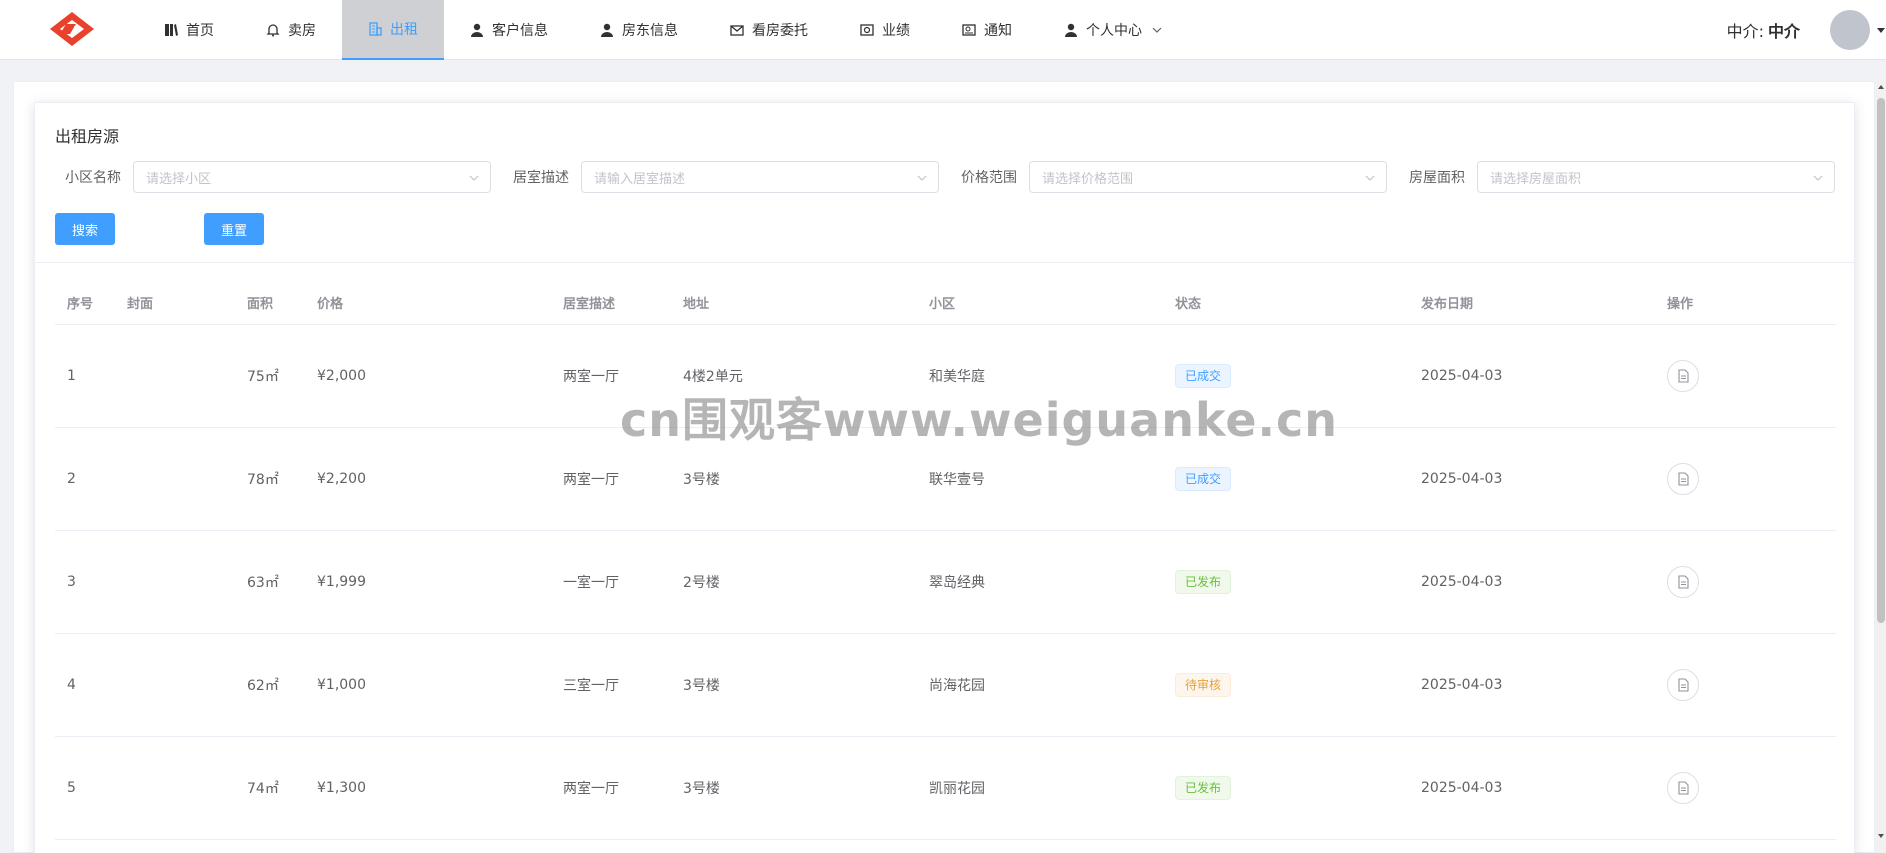 The height and width of the screenshot is (853, 1886). Describe the element at coordinates (1881, 87) in the screenshot. I see `scroll-up-icon` at that location.